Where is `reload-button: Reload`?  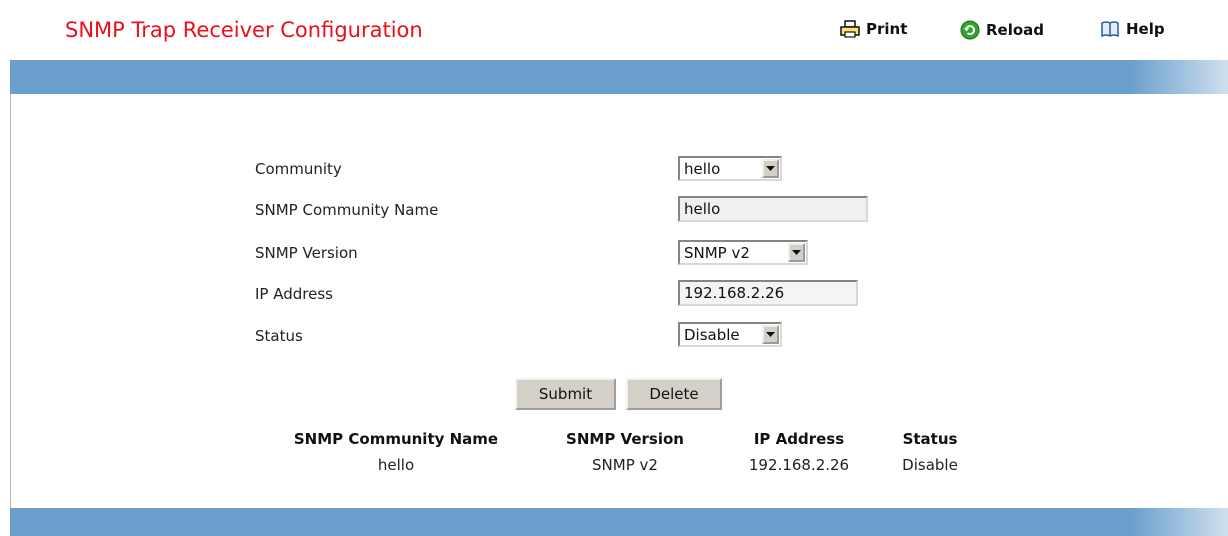
reload-button: Reload is located at coordinates (1002, 30).